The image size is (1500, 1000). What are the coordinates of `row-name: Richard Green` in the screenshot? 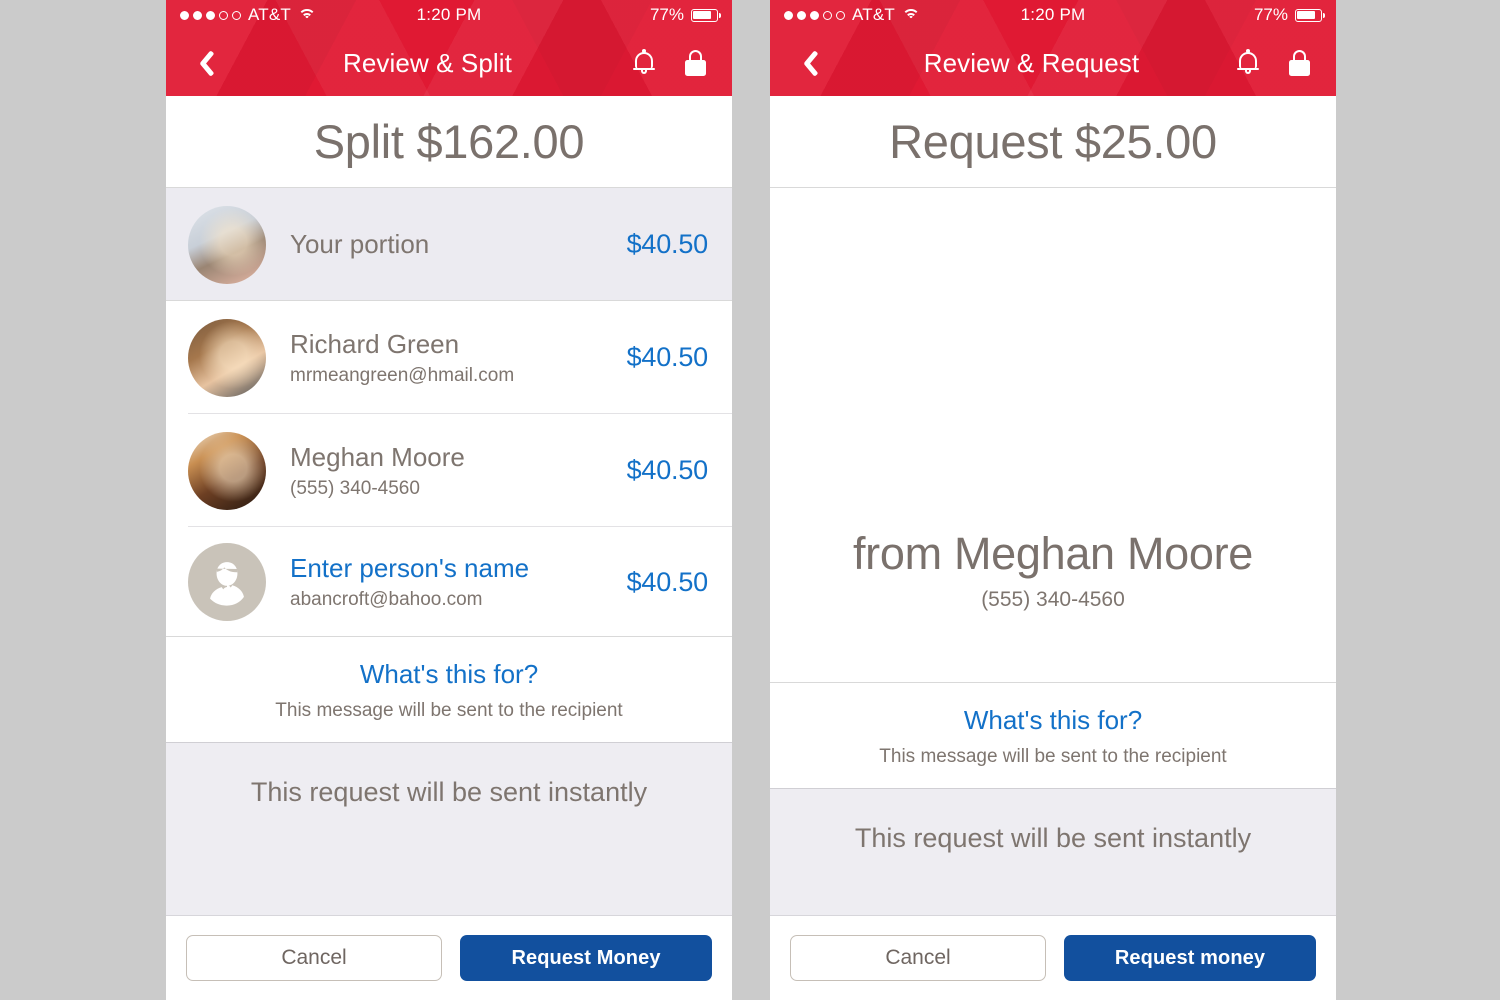 It's located at (375, 343).